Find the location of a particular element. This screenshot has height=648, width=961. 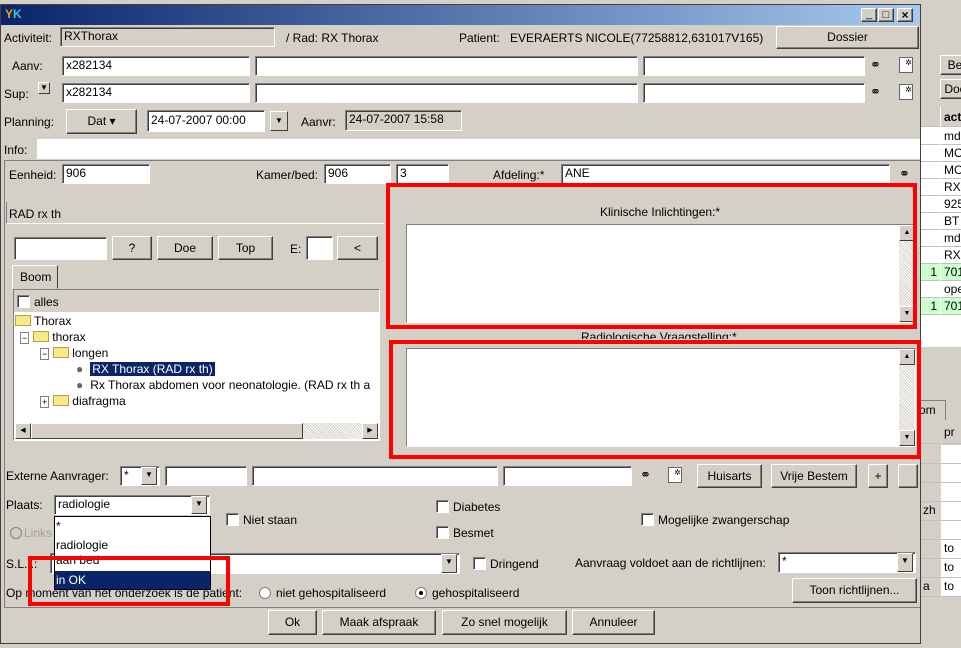

dringend-checkbox is located at coordinates (479, 563).